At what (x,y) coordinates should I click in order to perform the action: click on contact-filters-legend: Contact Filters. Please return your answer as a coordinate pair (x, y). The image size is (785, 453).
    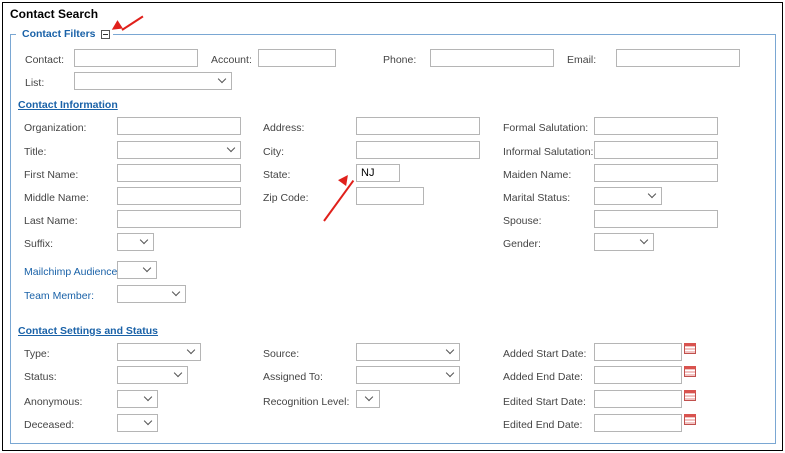
    Looking at the image, I should click on (61, 34).